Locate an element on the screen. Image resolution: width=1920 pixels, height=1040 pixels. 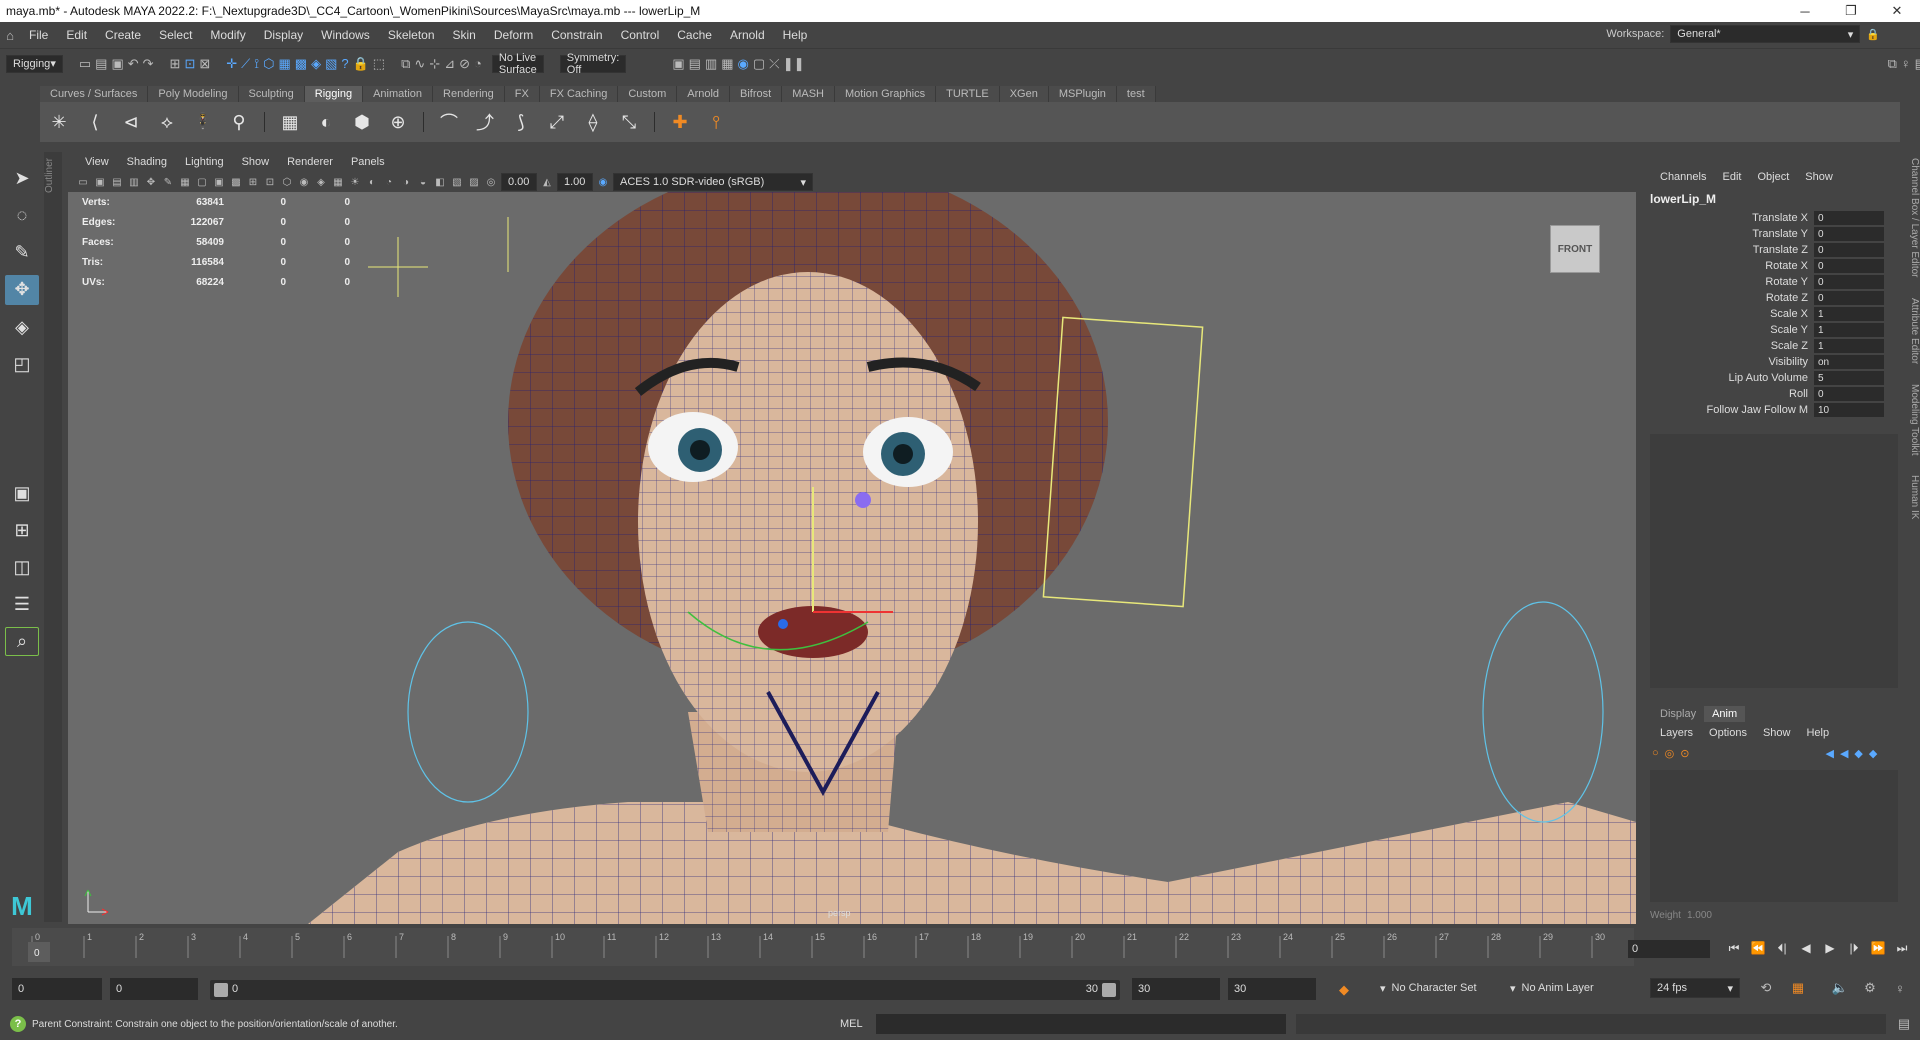
single-view-icon: ▣ is located at coordinates (22, 493).